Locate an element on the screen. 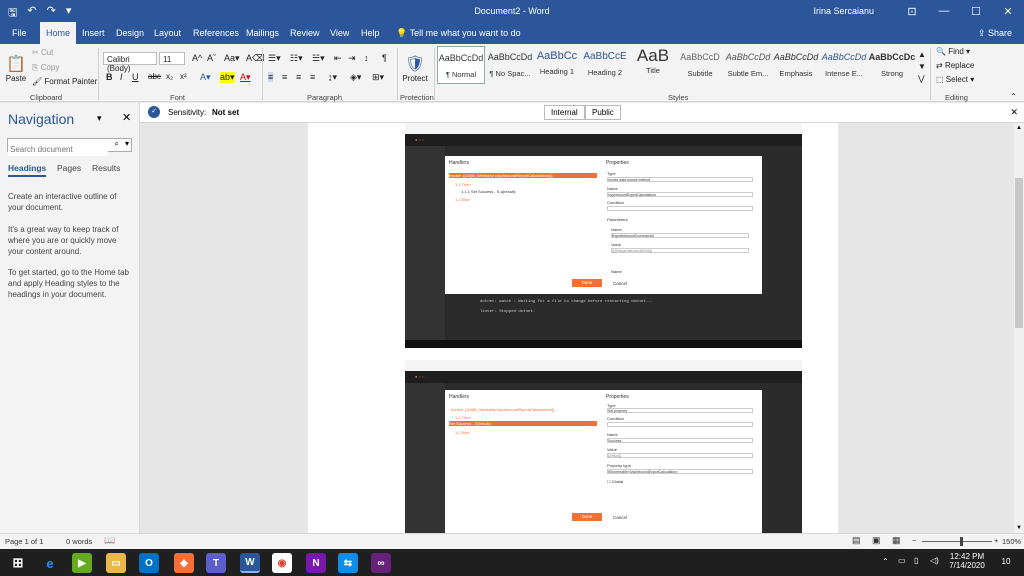 Image resolution: width=1024 pixels, height=576 pixels. name-field: UspInboundExportCalculations is located at coordinates (680, 194).